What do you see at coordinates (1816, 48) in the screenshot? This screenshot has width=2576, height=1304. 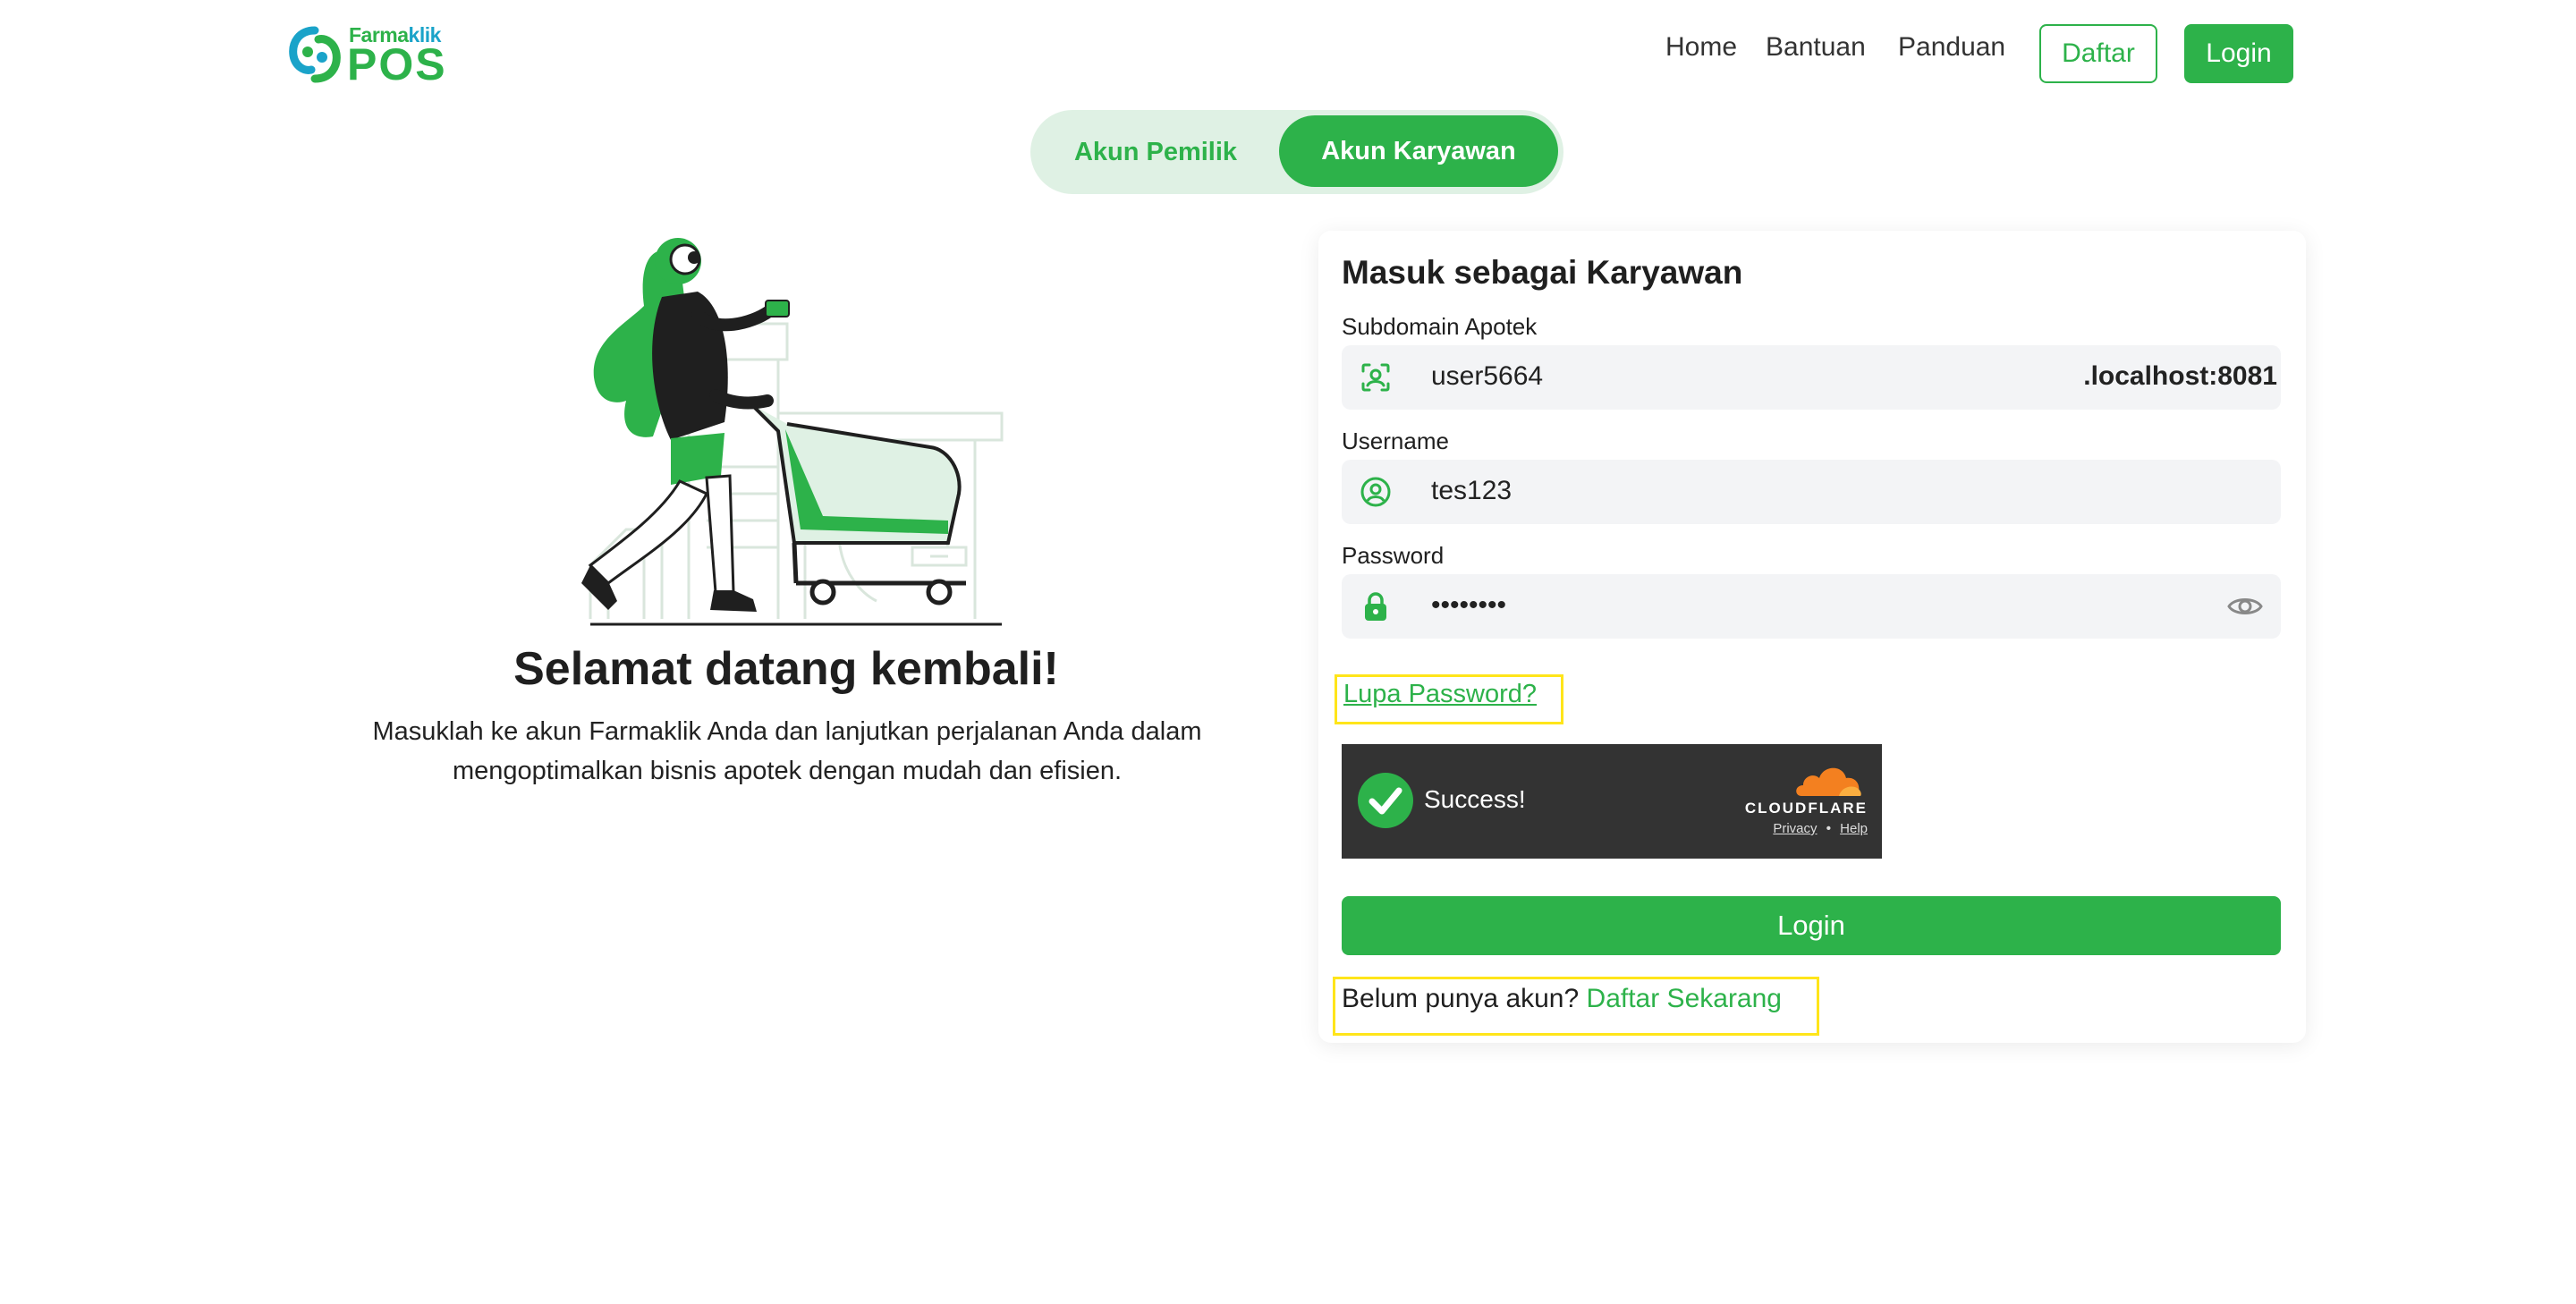 I see `nav-bantuan: Bantuan` at bounding box center [1816, 48].